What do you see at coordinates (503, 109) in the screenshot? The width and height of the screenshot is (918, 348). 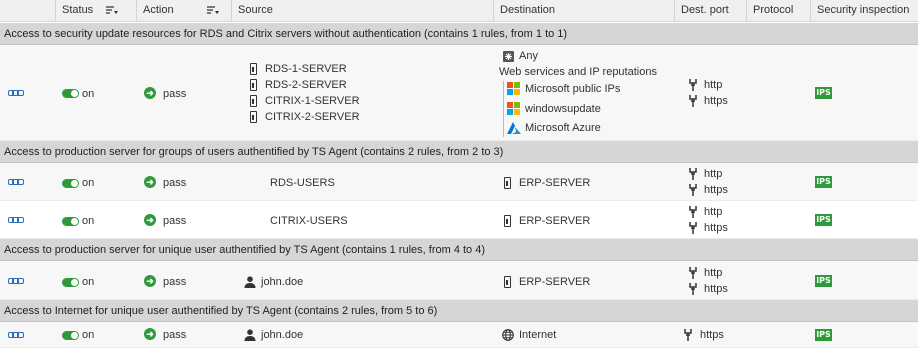 I see `destination-tree-line` at bounding box center [503, 109].